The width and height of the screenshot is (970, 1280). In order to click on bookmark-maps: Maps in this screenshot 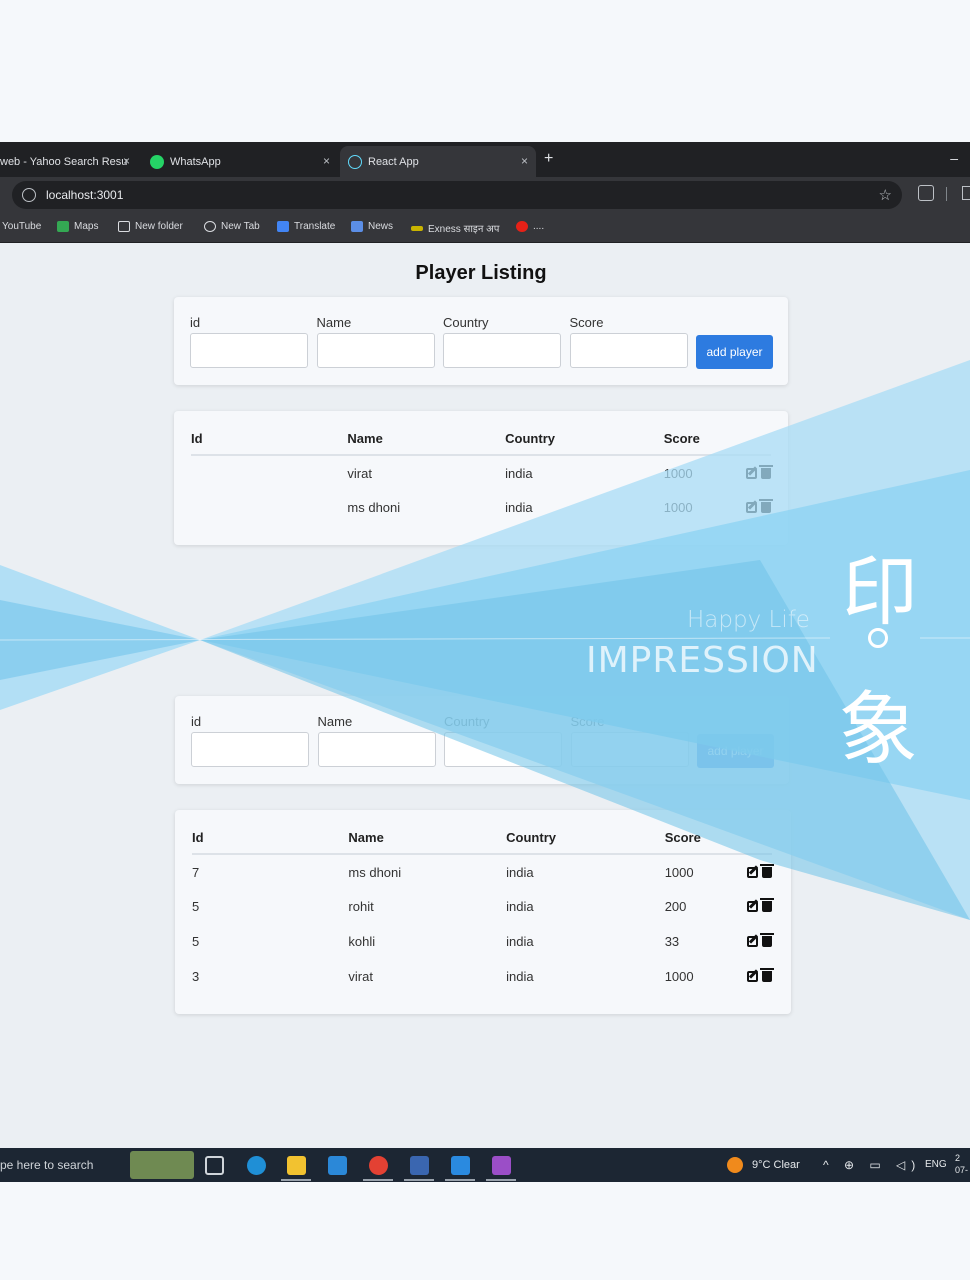, I will do `click(77, 226)`.